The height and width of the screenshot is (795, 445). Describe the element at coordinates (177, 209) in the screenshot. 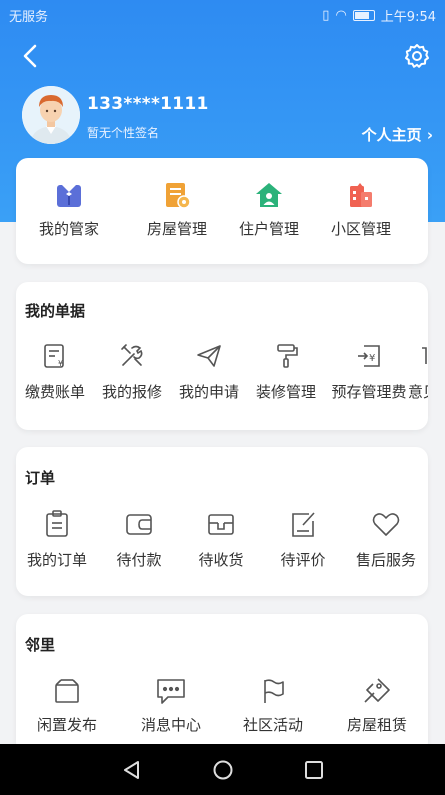

I see `quick-item-house: 房屋管理` at that location.